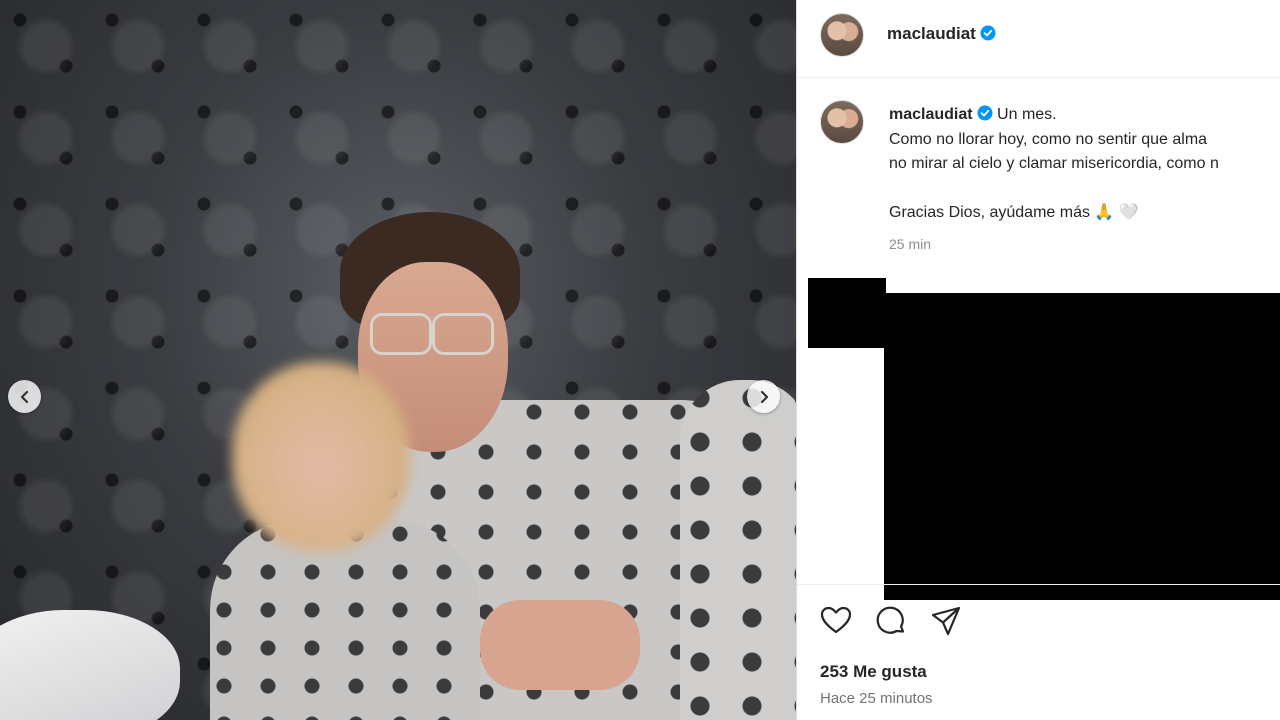 The image size is (1280, 720). I want to click on heart-icon, so click(836, 620).